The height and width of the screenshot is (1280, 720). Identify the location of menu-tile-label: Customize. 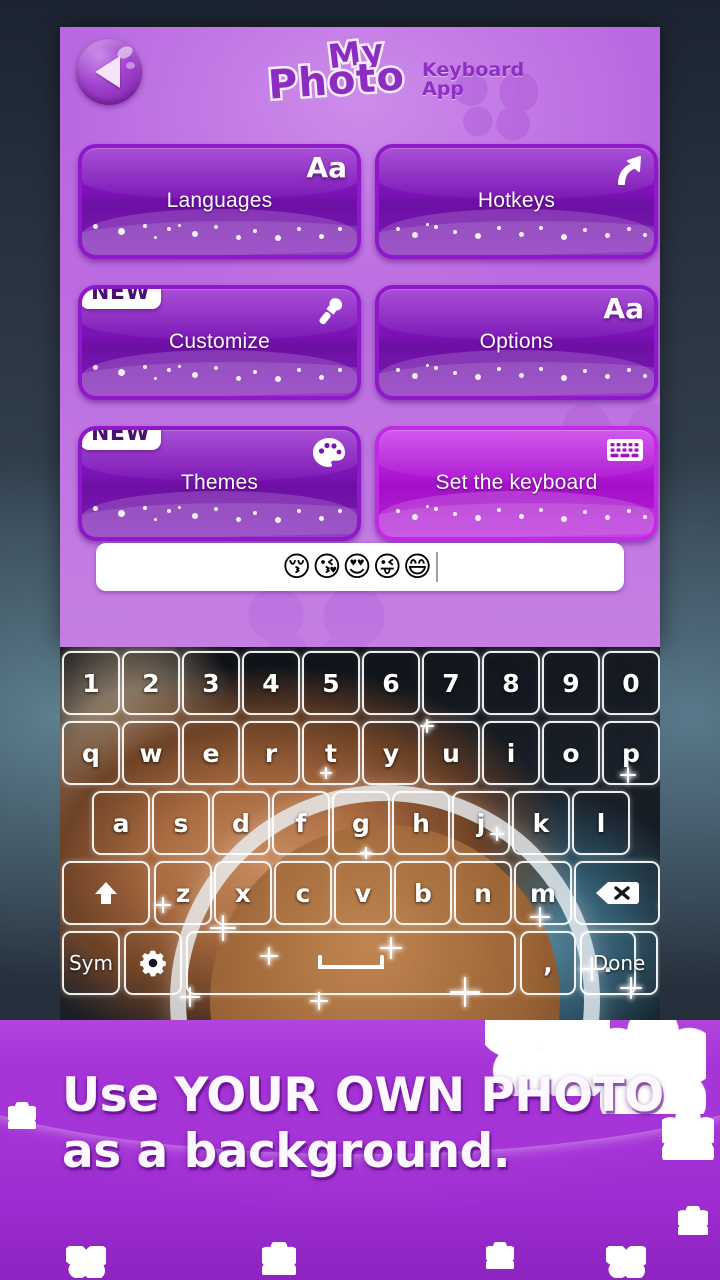
(219, 341).